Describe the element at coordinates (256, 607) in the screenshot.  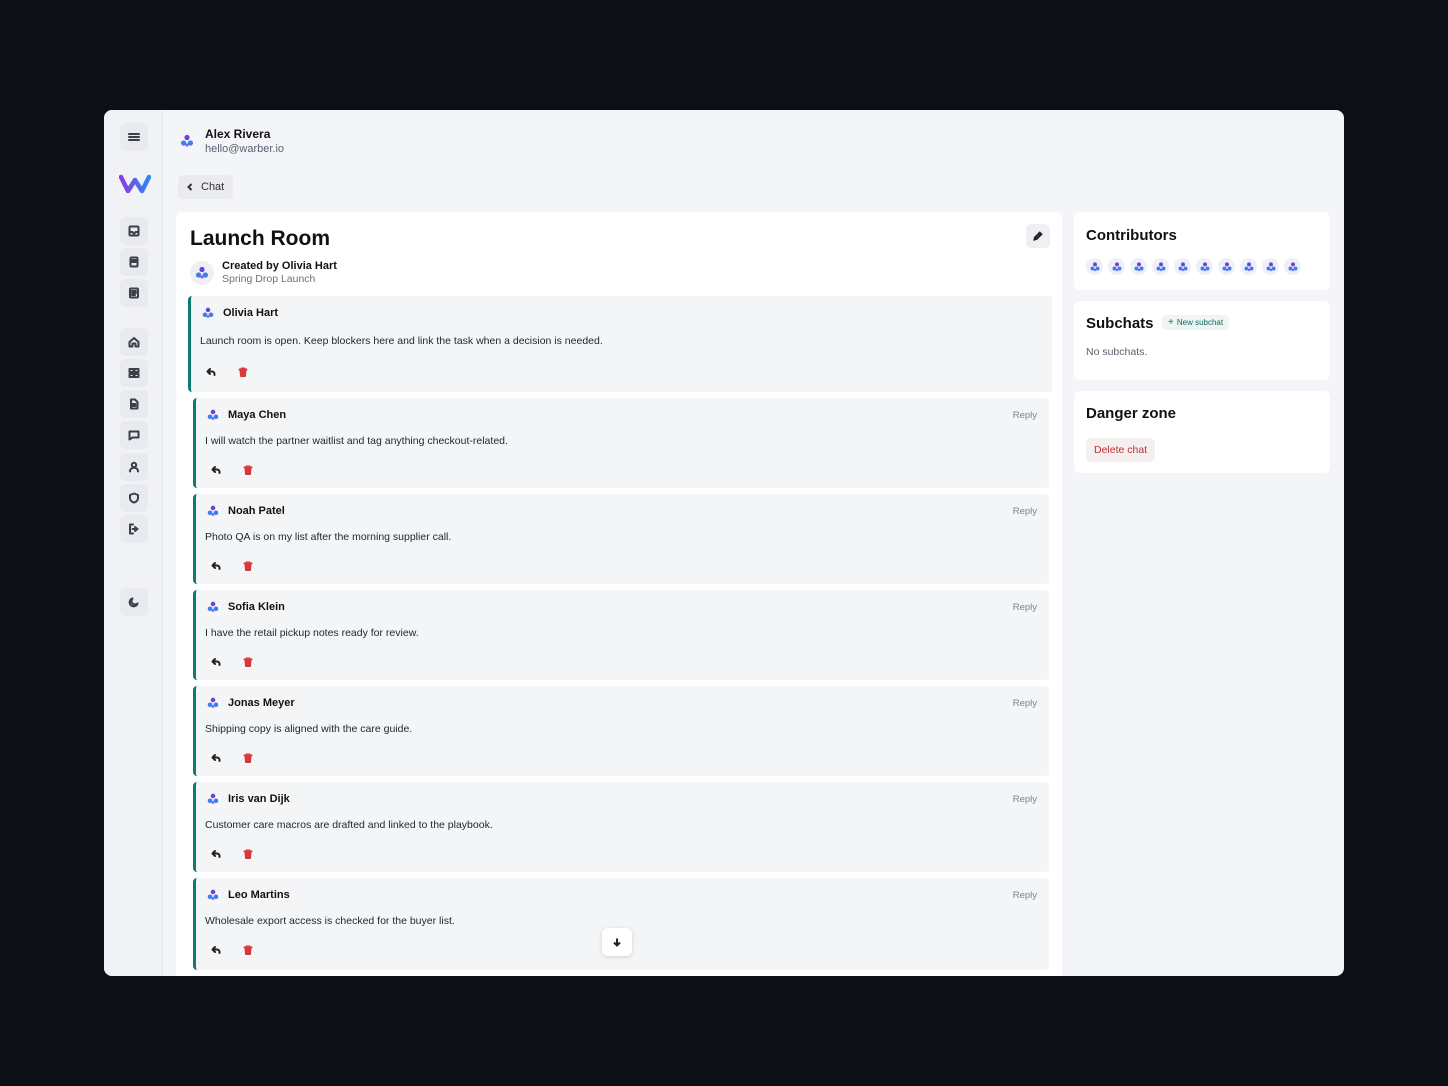
I see `message-author: Sofia Klein` at that location.